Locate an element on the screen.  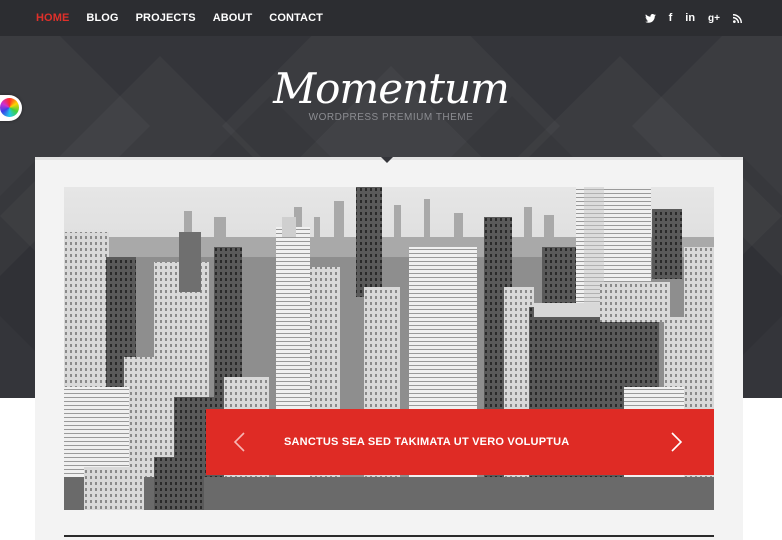
chevron-right-icon is located at coordinates (677, 442).